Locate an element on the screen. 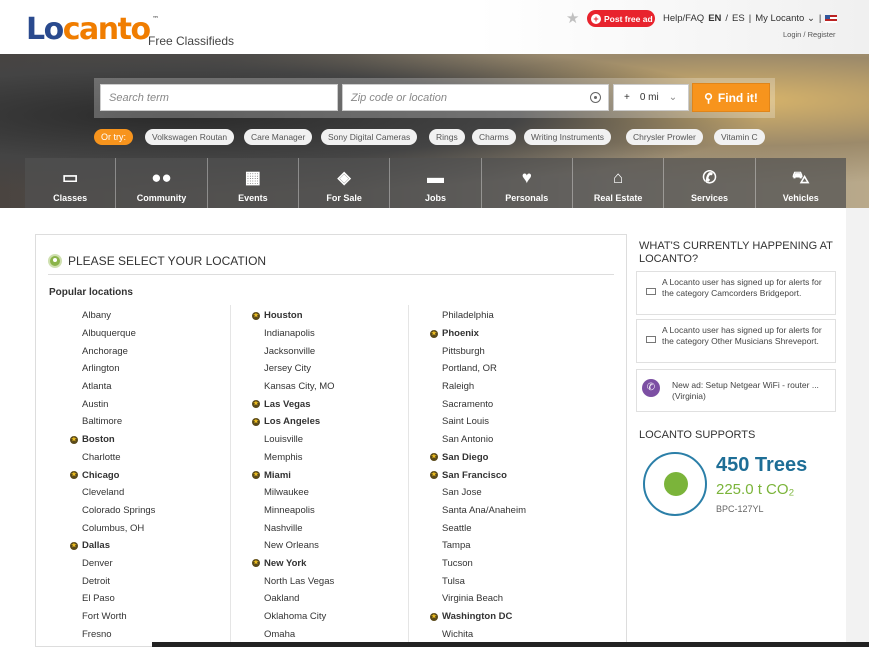 The image size is (869, 647). city-link: Tulsa is located at coordinates (484, 581).